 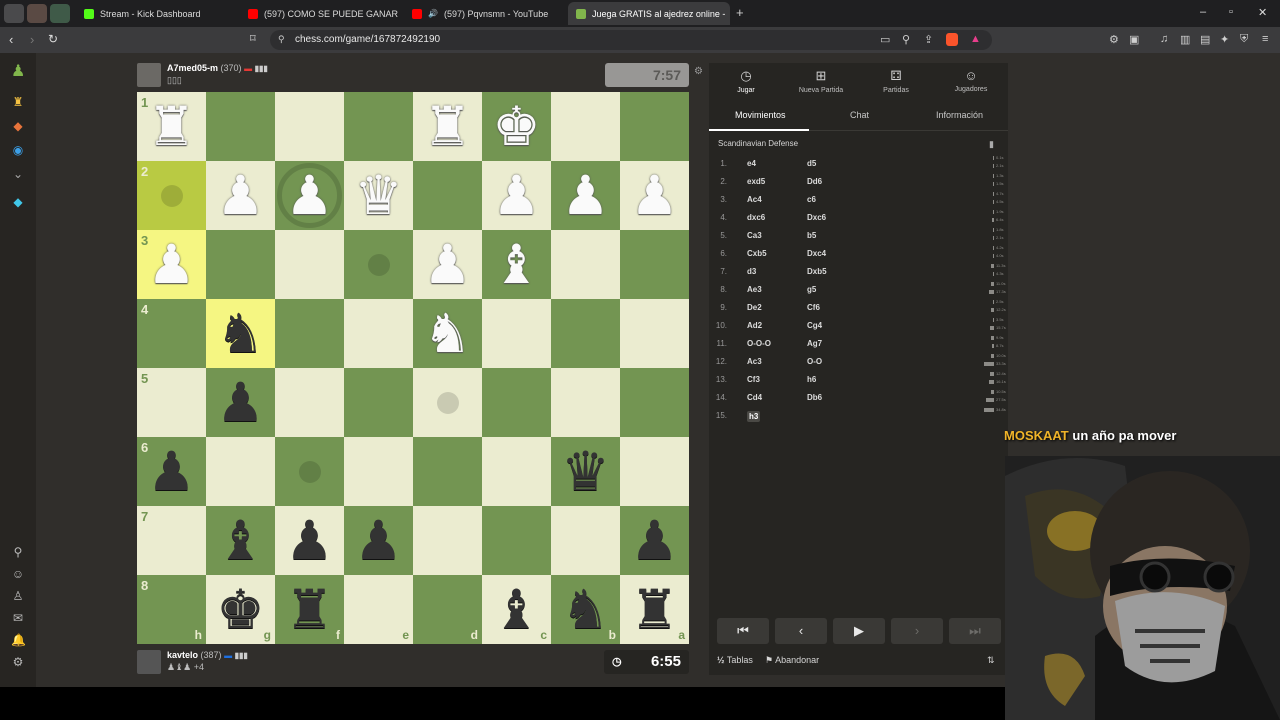 What do you see at coordinates (654, 264) in the screenshot?
I see `square-a3` at bounding box center [654, 264].